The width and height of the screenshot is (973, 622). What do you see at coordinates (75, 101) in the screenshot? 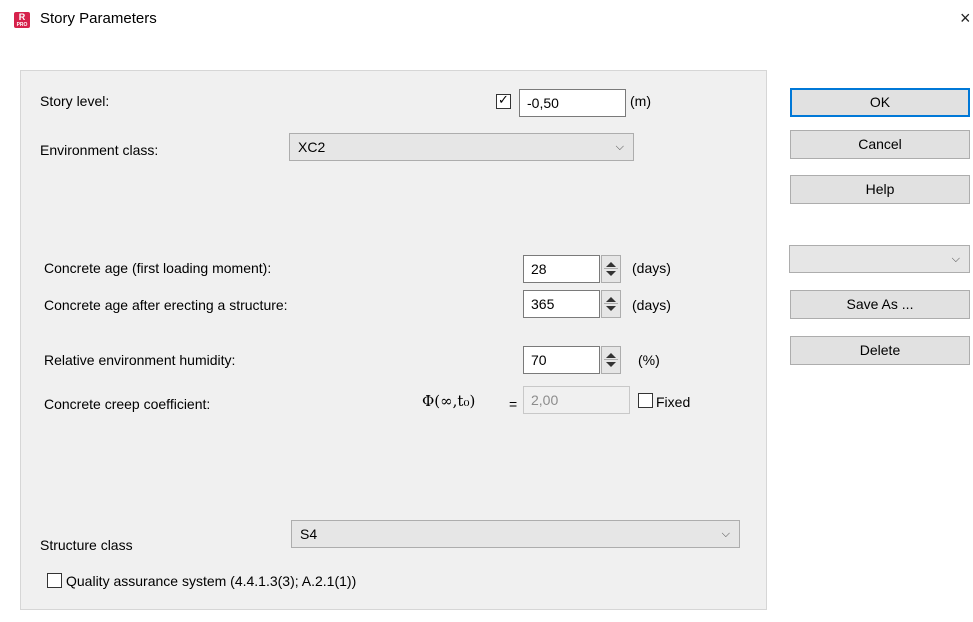
I see `story-level-label: Story level:` at bounding box center [75, 101].